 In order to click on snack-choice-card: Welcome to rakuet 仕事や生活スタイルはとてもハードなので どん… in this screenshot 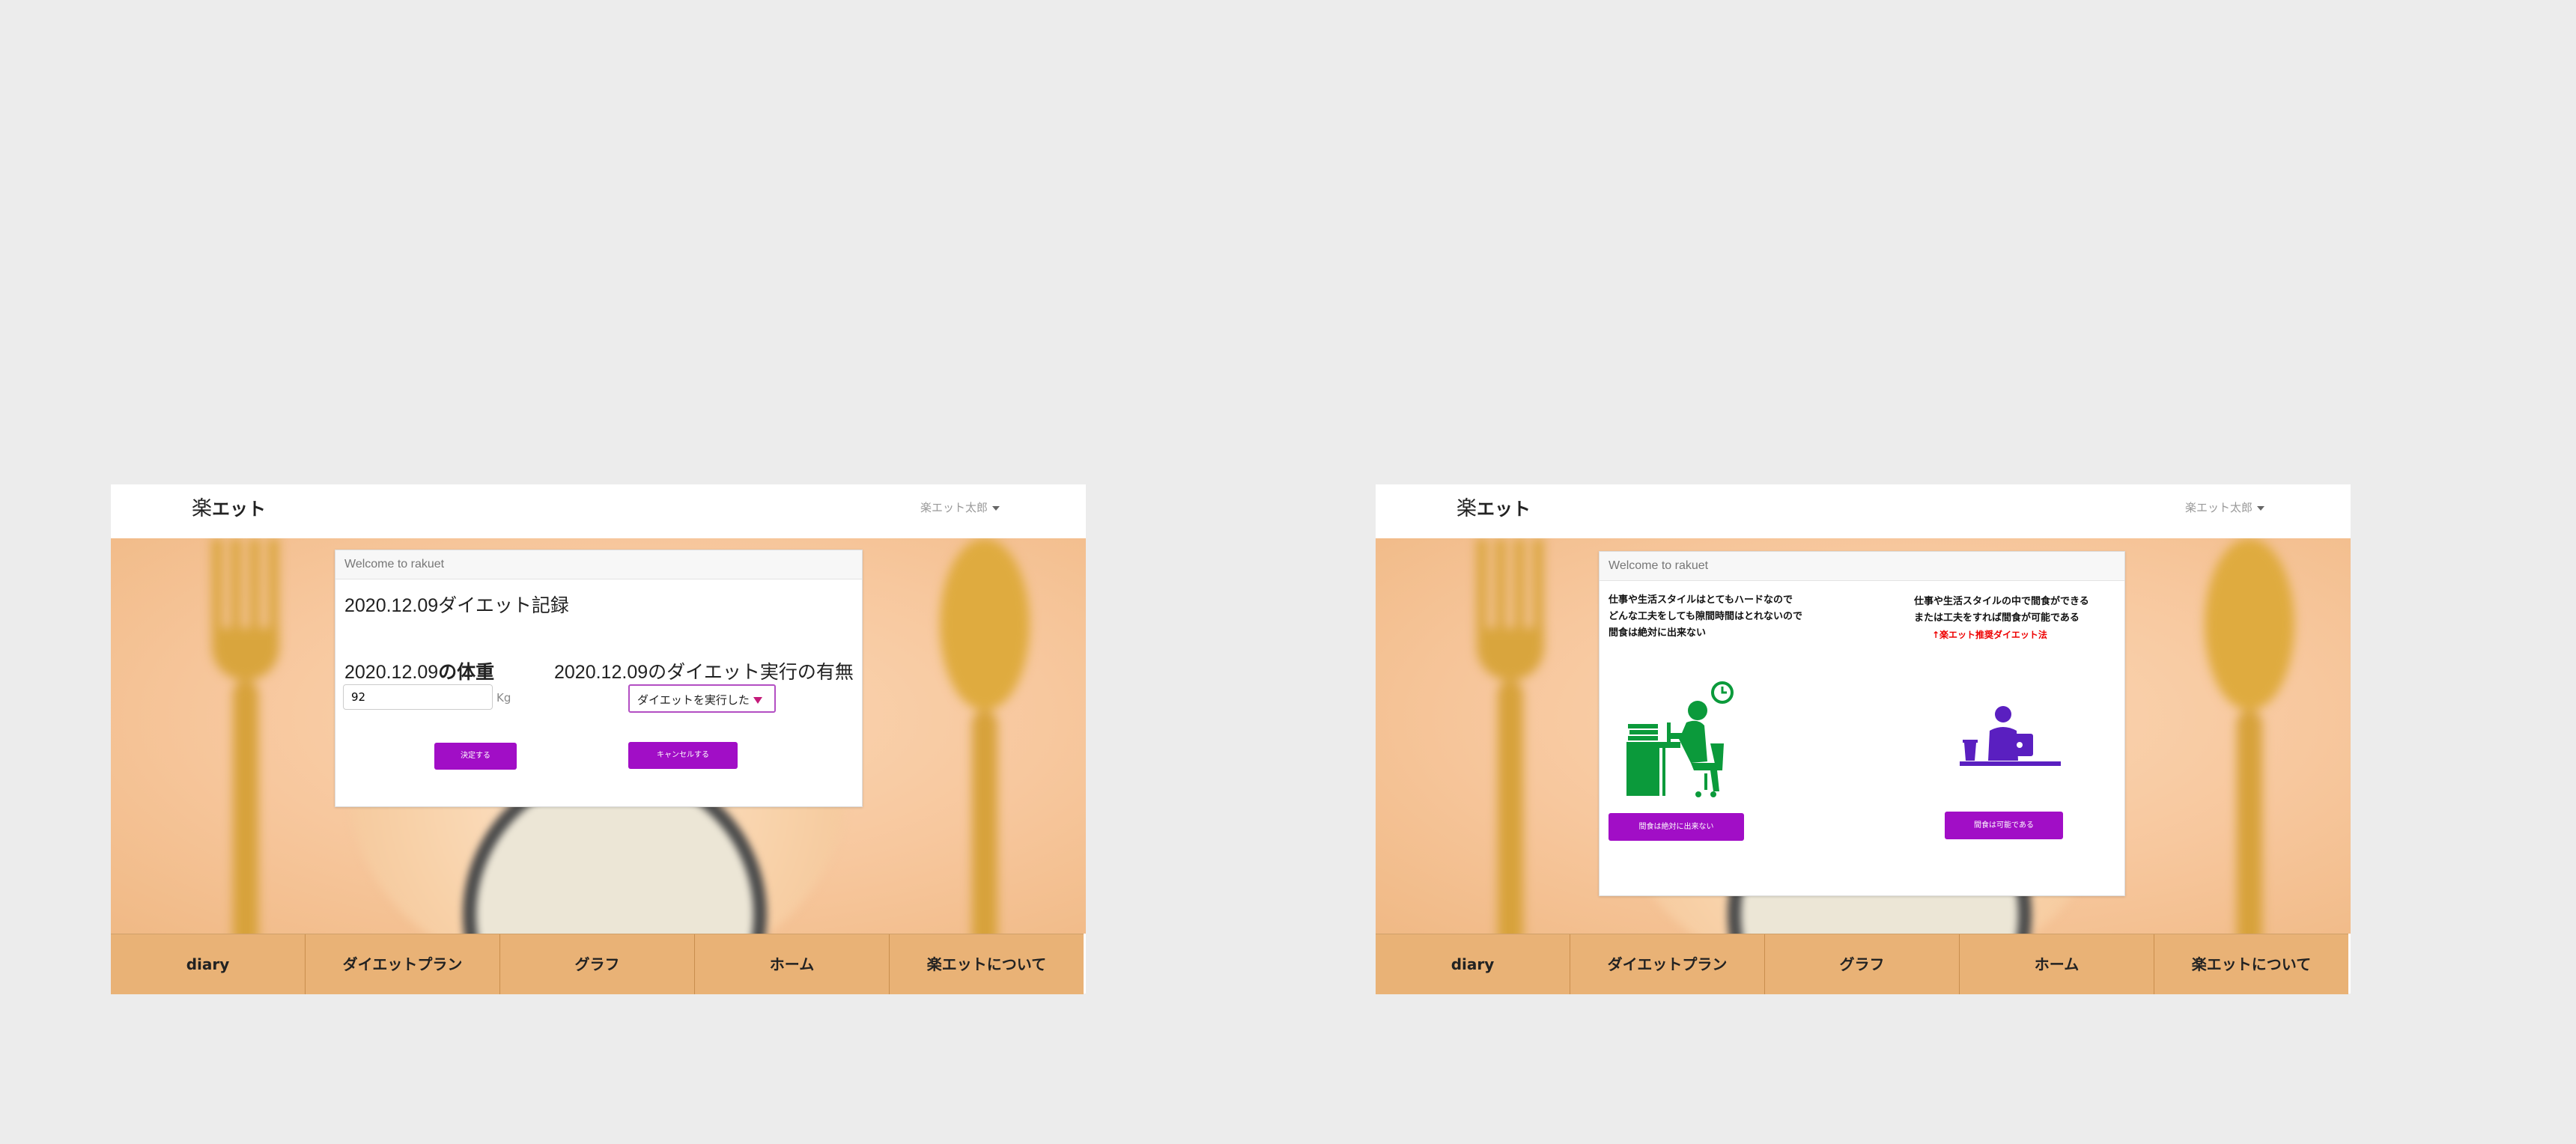, I will do `click(1862, 723)`.